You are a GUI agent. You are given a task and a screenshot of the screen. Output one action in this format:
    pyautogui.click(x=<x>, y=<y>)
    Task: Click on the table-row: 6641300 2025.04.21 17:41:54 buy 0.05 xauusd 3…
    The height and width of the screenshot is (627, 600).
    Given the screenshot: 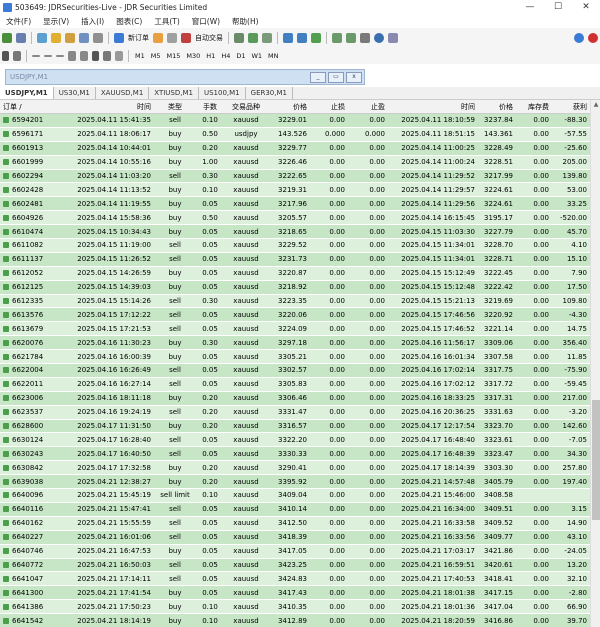 What is the action you would take?
    pyautogui.click(x=295, y=593)
    